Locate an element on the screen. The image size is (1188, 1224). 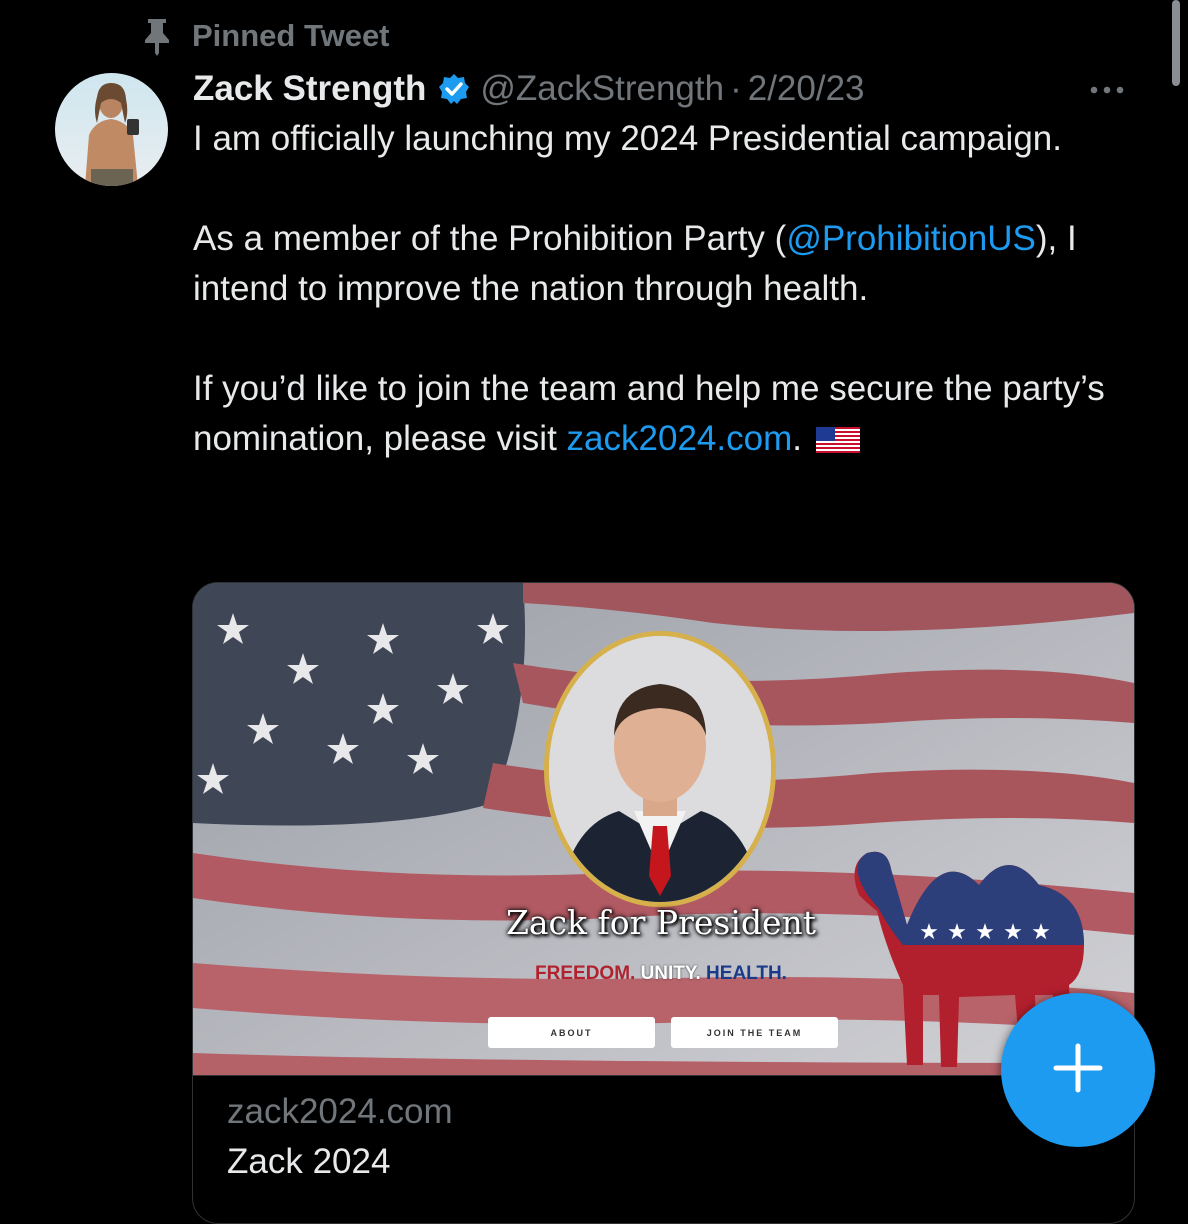
candidate-portrait is located at coordinates (660, 769).